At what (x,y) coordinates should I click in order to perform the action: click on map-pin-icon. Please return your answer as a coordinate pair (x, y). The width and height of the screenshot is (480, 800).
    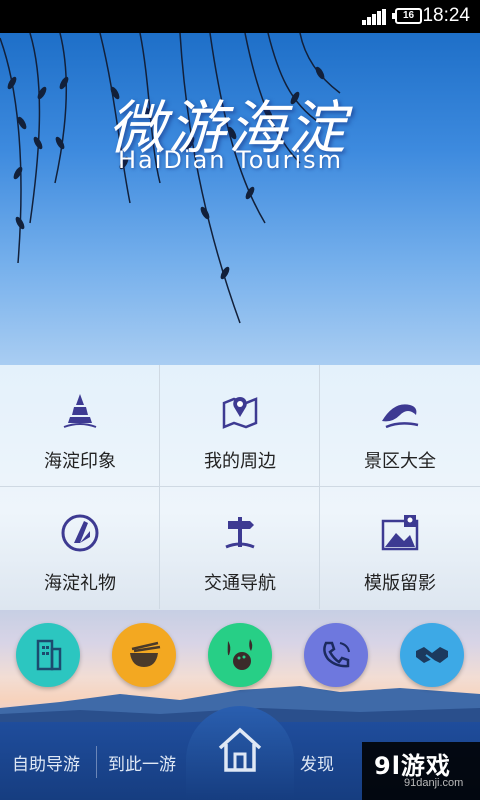
    Looking at the image, I should click on (240, 413).